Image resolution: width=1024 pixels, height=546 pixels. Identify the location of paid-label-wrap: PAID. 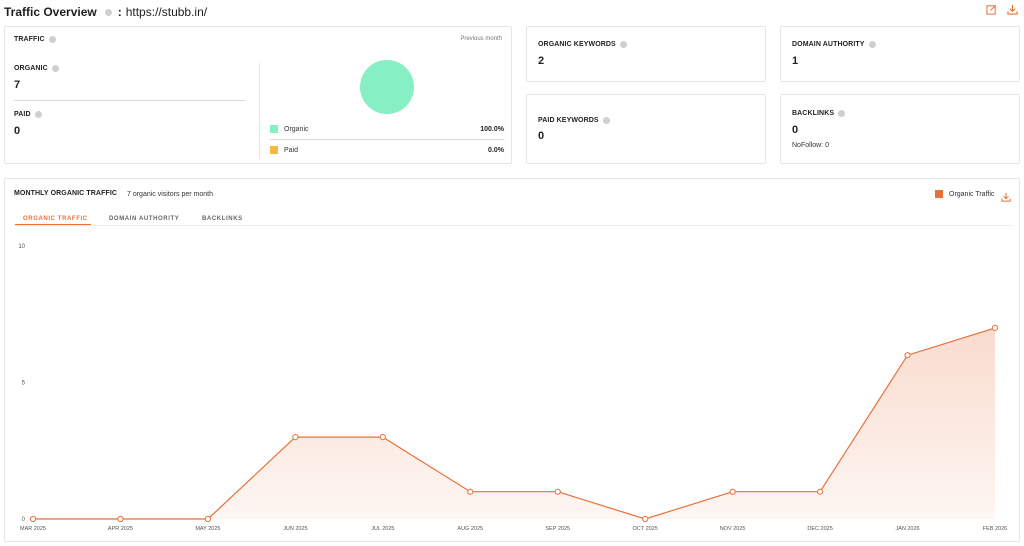
(28, 114).